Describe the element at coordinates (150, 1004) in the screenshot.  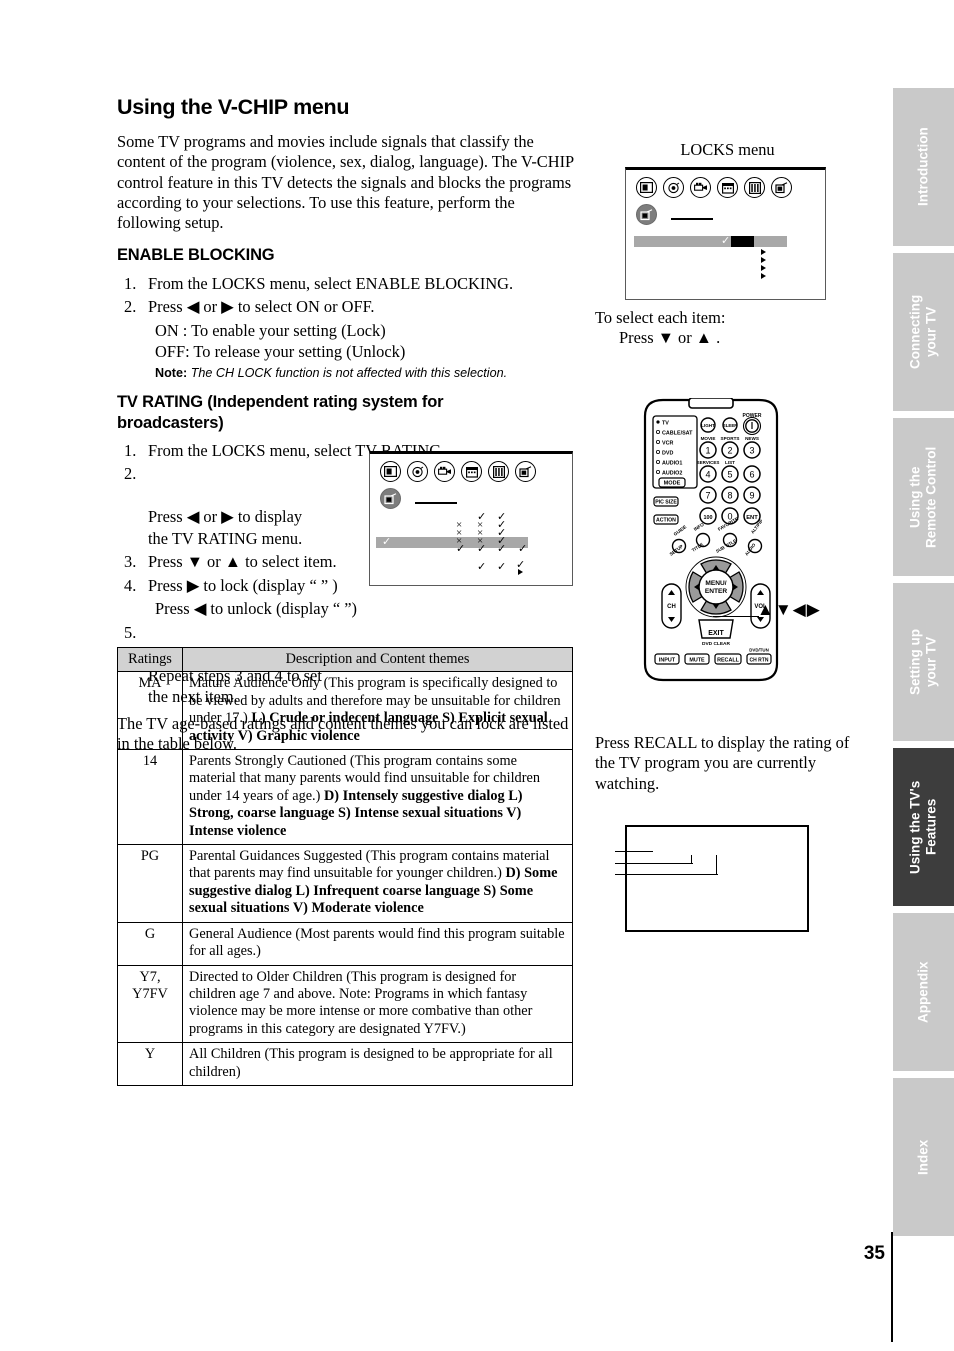
I see `cell-rating: Y7, Y7FV` at that location.